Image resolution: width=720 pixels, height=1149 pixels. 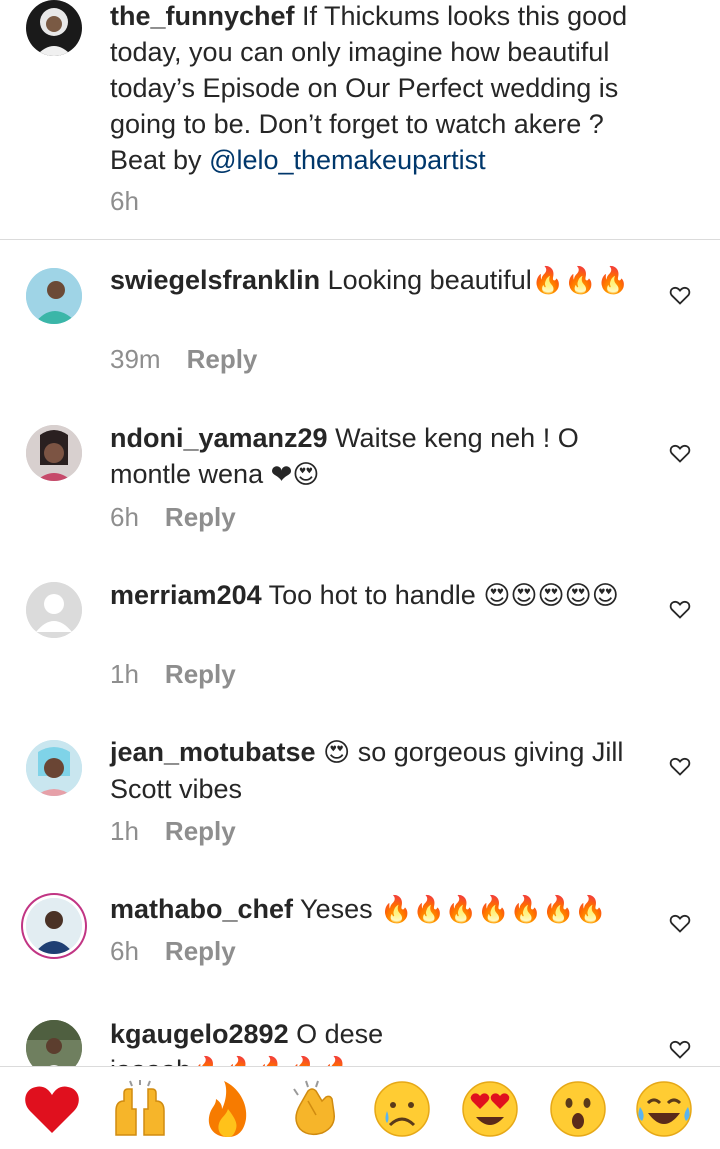 I want to click on fire-emoji: 🔥🔥🔥🔥🔥, so click(x=272, y=1061).